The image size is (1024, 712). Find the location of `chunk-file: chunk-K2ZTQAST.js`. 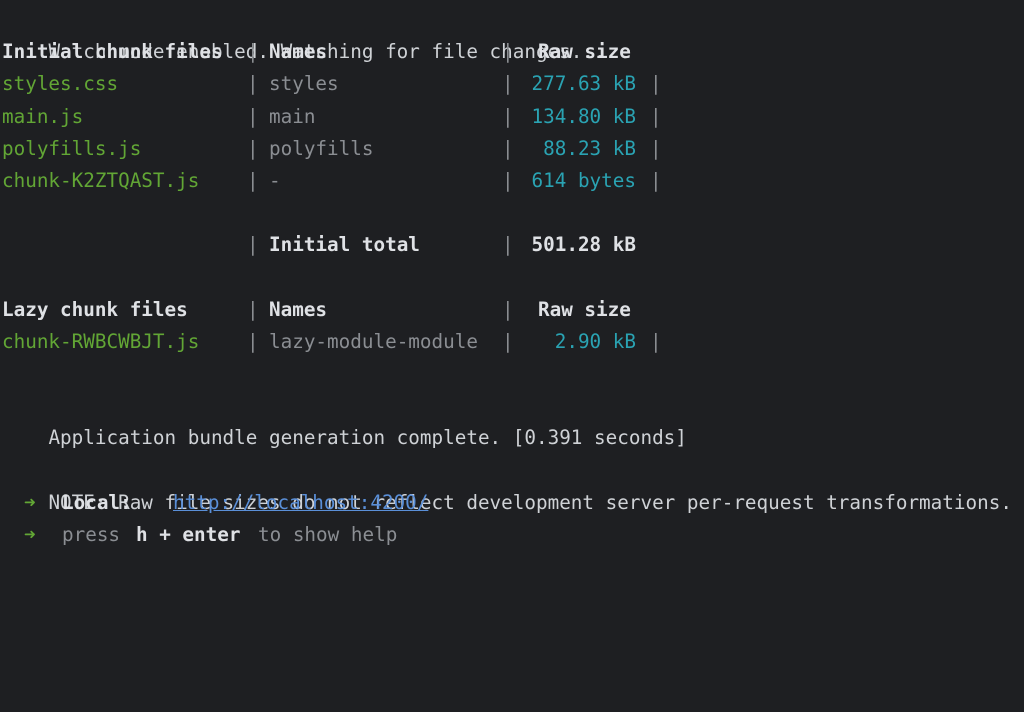

chunk-file: chunk-K2ZTQAST.js is located at coordinates (101, 180).